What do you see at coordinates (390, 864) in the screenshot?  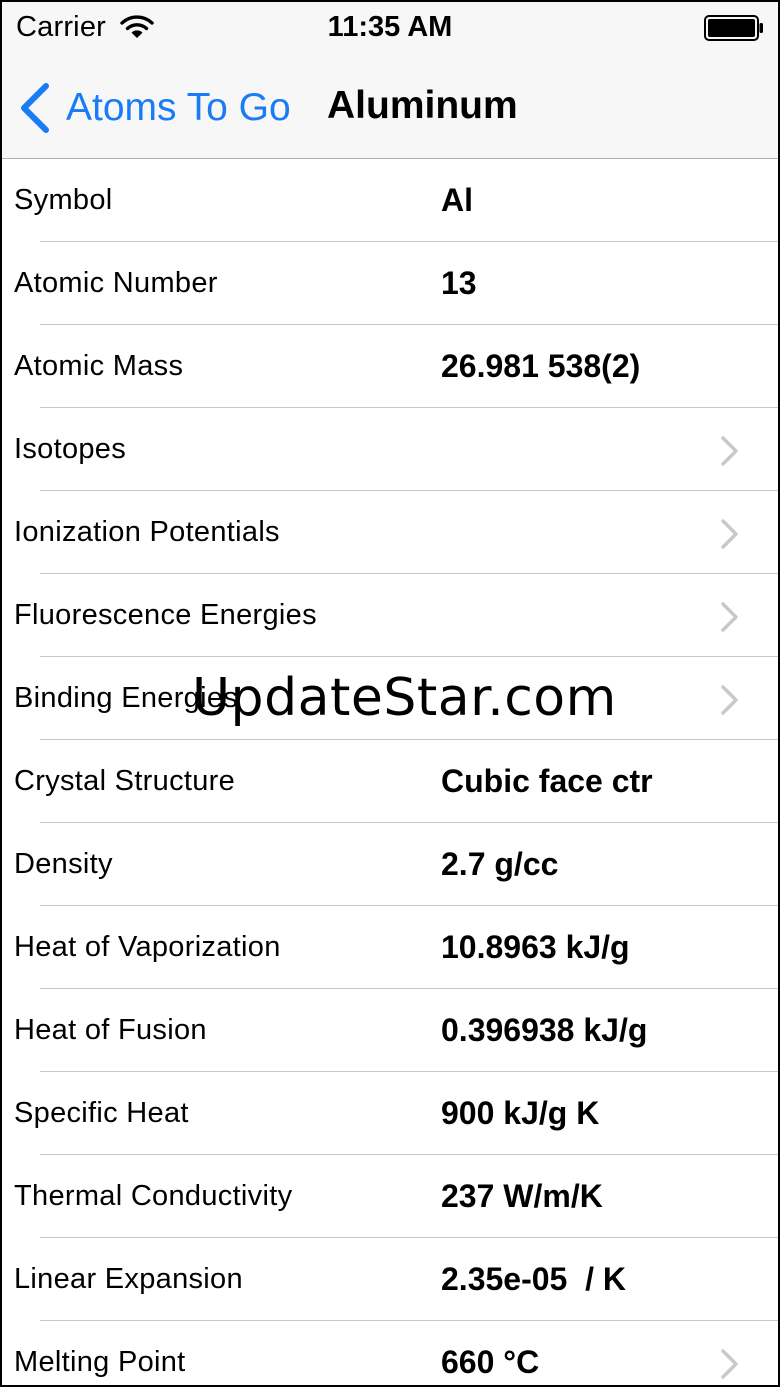 I see `table-row-density: Density 2.7 g/cc` at bounding box center [390, 864].